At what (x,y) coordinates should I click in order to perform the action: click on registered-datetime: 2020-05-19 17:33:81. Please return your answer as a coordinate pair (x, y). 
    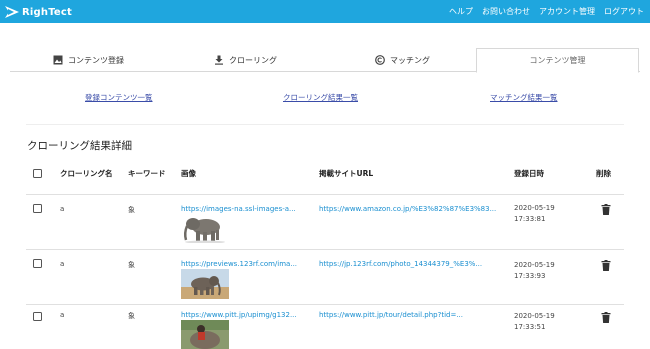
    Looking at the image, I should click on (534, 214).